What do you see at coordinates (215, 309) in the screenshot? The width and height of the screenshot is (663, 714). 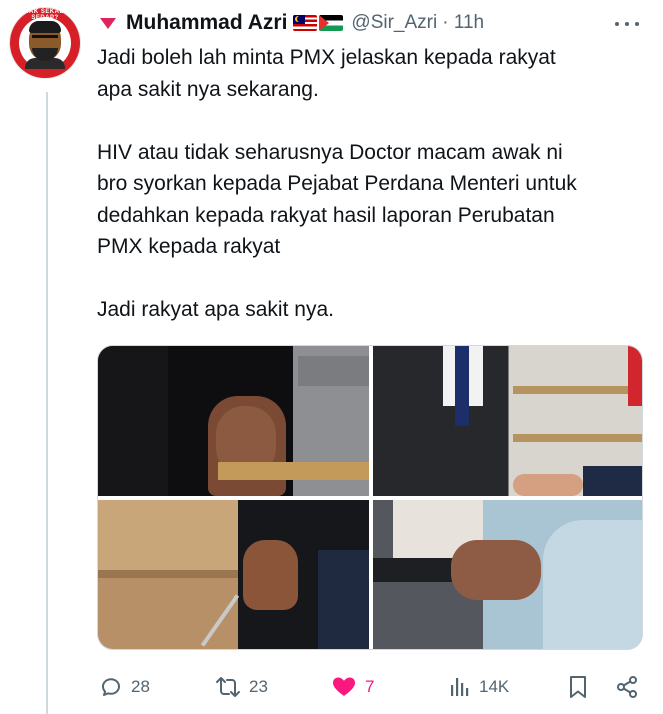 I see `text-line: Jadi rakyat apa sakit nya.` at bounding box center [215, 309].